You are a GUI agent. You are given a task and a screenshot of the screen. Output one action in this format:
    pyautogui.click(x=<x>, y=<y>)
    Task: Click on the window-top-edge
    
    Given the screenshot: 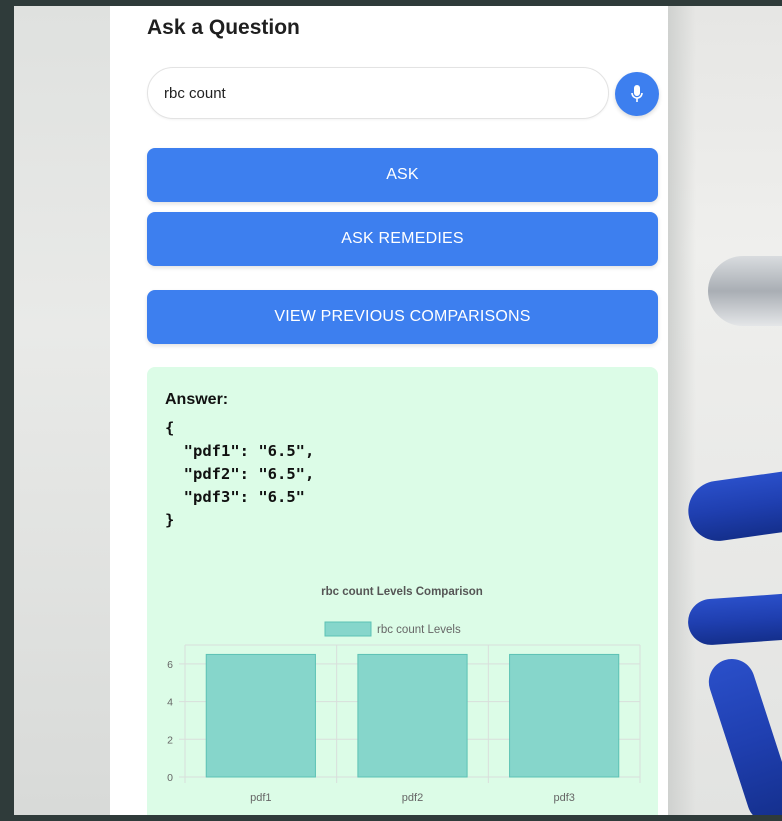 What is the action you would take?
    pyautogui.click(x=391, y=3)
    